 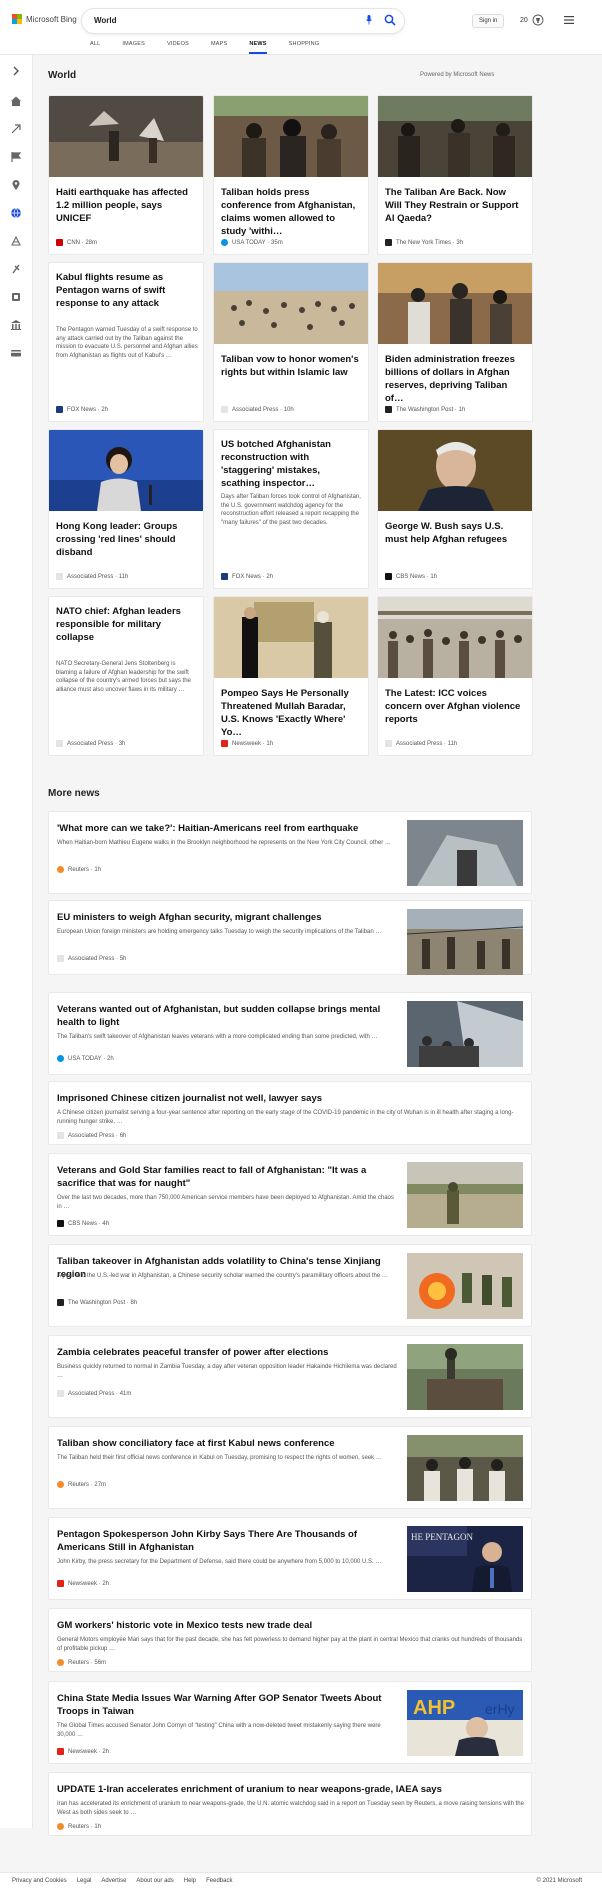 What do you see at coordinates (44, 19) in the screenshot?
I see `bing-logo: Microsoft Bing` at bounding box center [44, 19].